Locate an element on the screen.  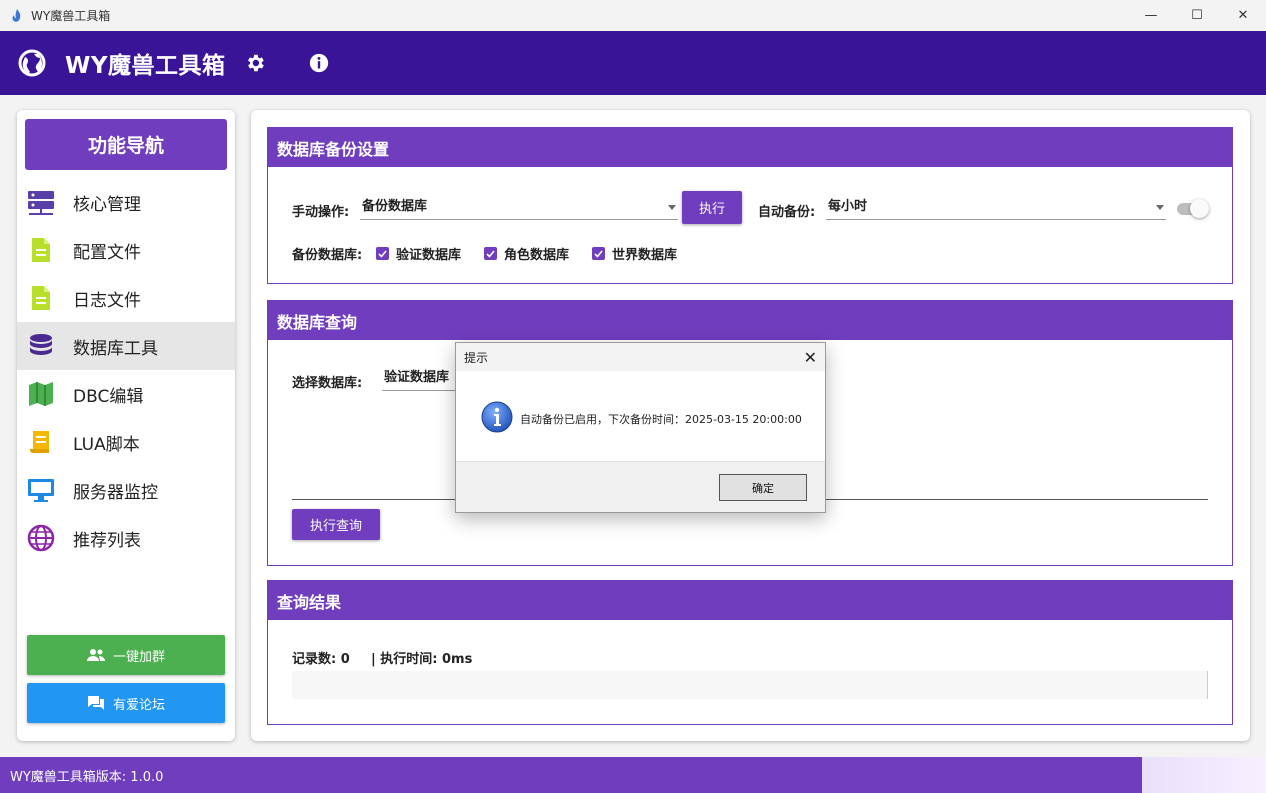
window-titlebar: WY魔兽工具箱 — ☐ ✕ is located at coordinates (633, 15).